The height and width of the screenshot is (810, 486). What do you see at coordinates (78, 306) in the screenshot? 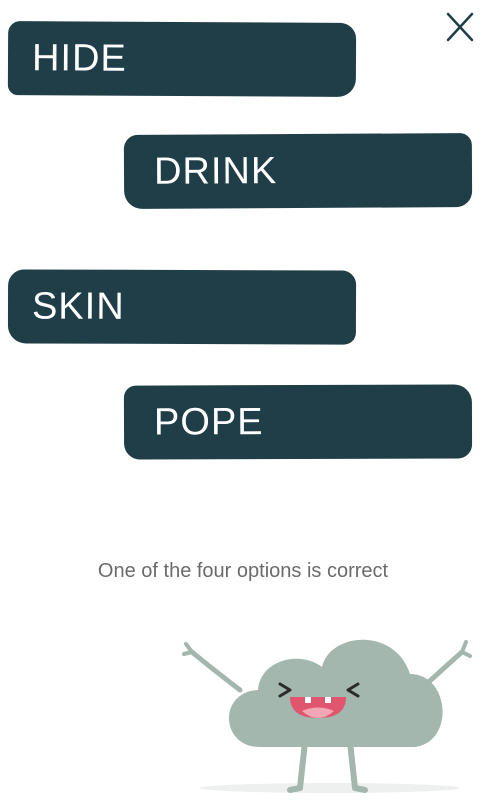
I see `answer-option-label: SKIN` at bounding box center [78, 306].